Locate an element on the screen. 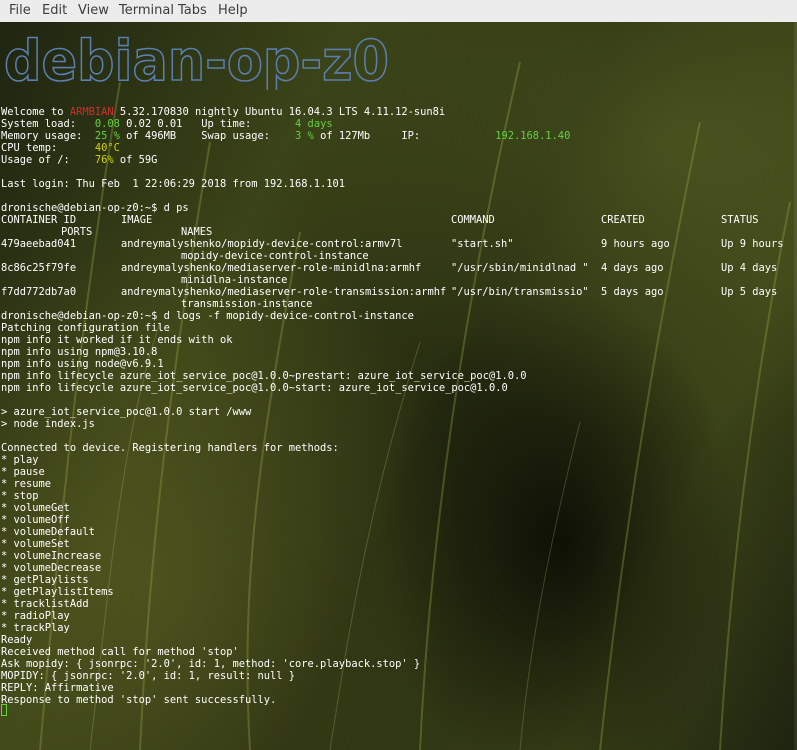 The width and height of the screenshot is (797, 750). log-line: * volumeDecrease is located at coordinates (51, 568).